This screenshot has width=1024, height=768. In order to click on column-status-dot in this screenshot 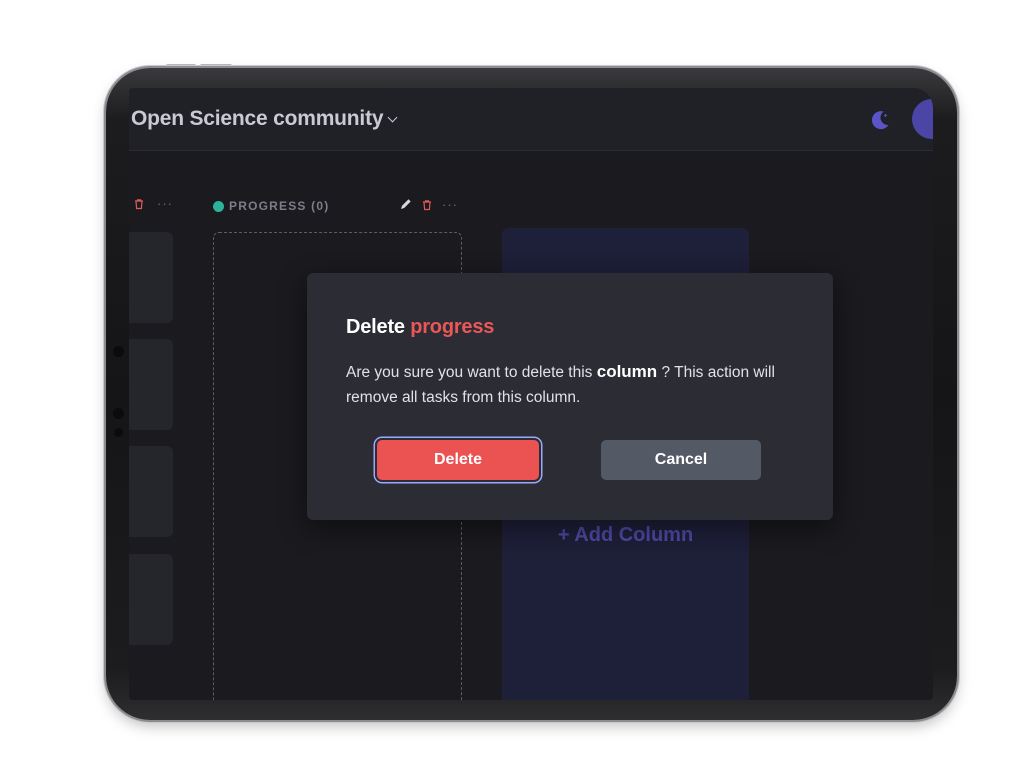, I will do `click(218, 206)`.